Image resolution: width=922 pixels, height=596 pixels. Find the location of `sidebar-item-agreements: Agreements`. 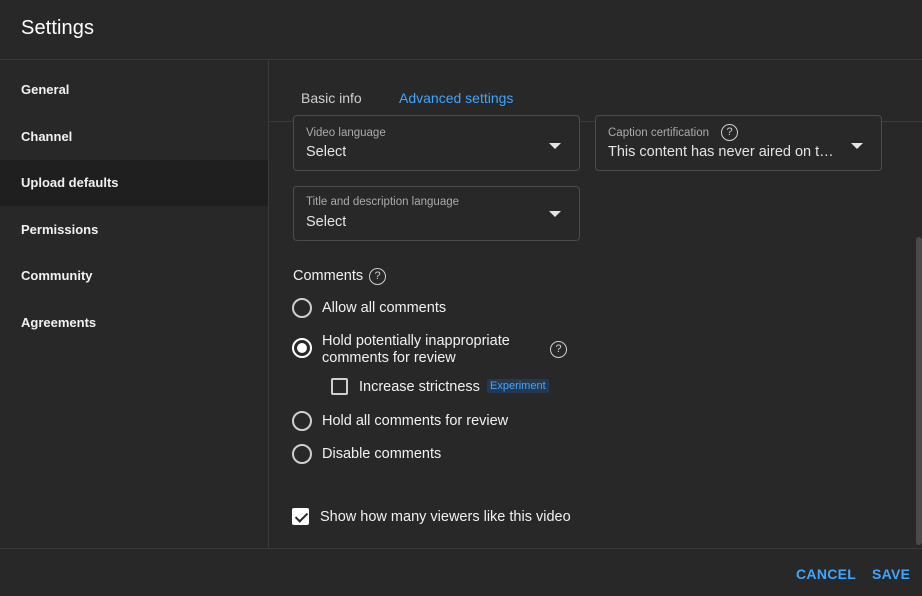

sidebar-item-agreements: Agreements is located at coordinates (134, 323).